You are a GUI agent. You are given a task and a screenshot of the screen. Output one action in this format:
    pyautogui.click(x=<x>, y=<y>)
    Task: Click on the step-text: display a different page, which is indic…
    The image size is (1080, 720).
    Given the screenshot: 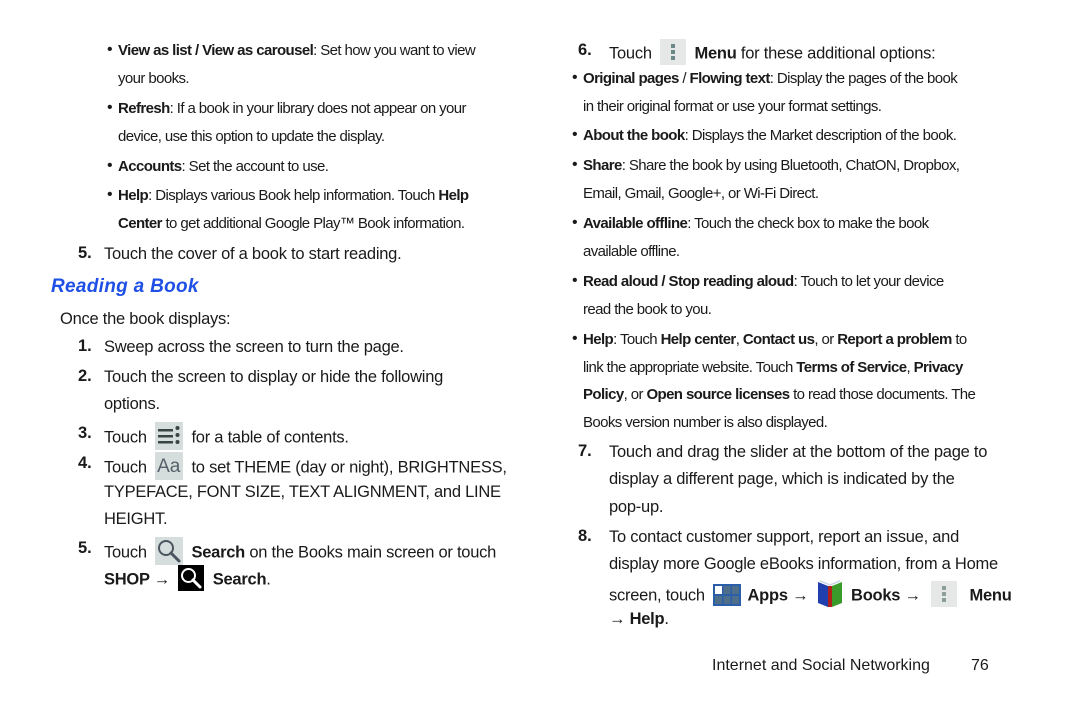 What is the action you would take?
    pyautogui.click(x=782, y=479)
    